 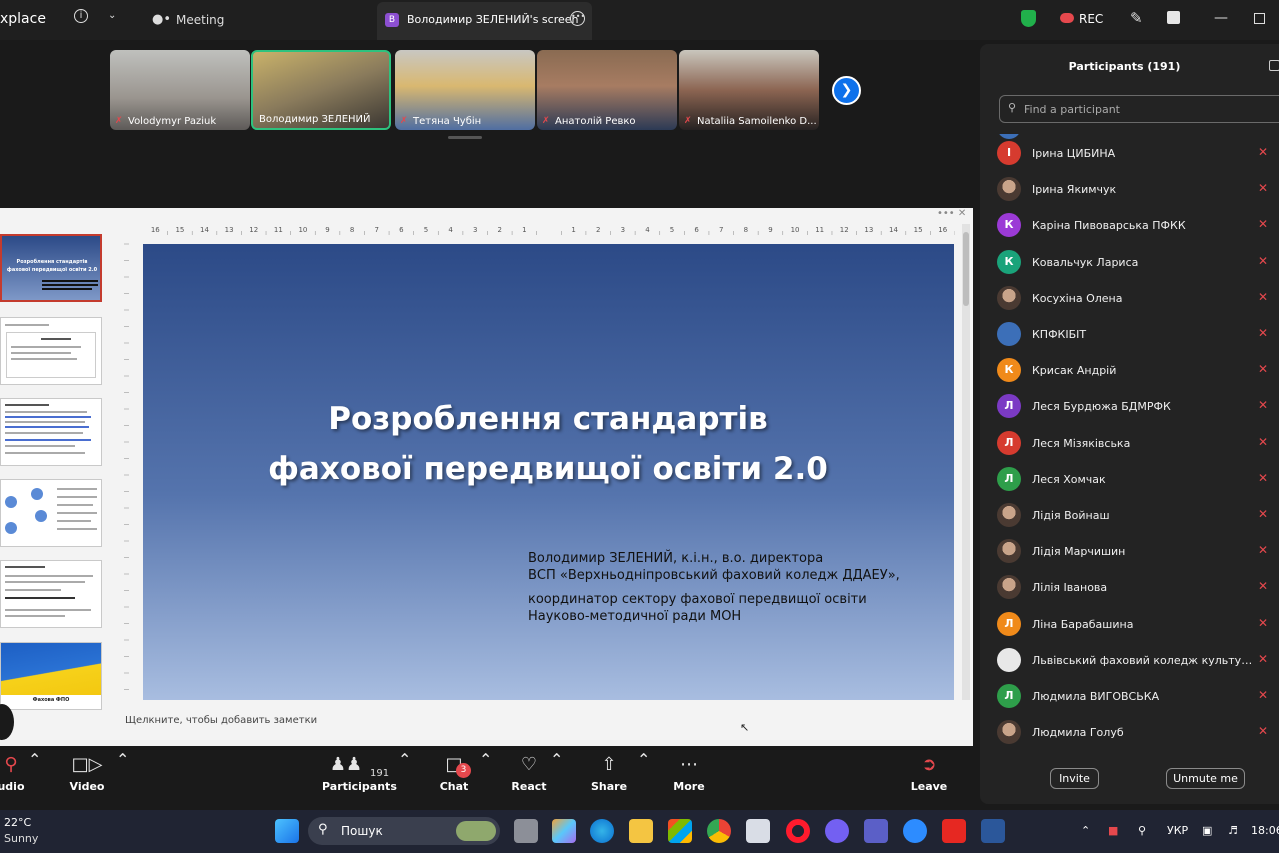 What do you see at coordinates (1221, 18) in the screenshot?
I see `minimize-icon: —` at bounding box center [1221, 18].